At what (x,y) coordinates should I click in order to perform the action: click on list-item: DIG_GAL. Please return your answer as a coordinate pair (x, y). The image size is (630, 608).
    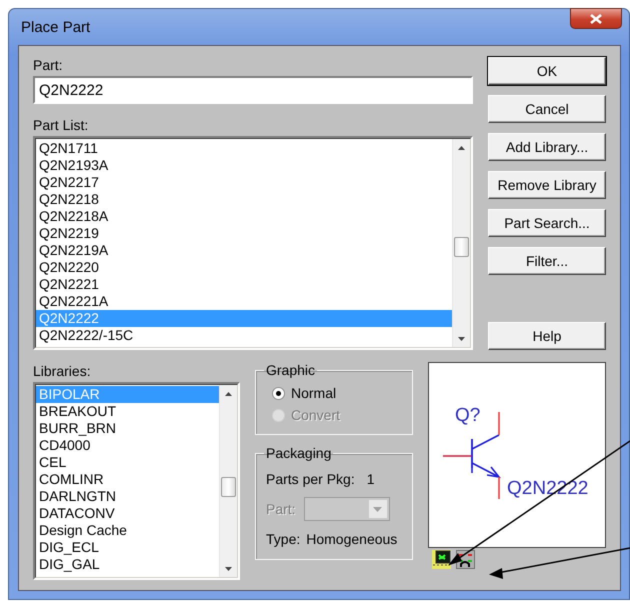
    Looking at the image, I should click on (127, 564).